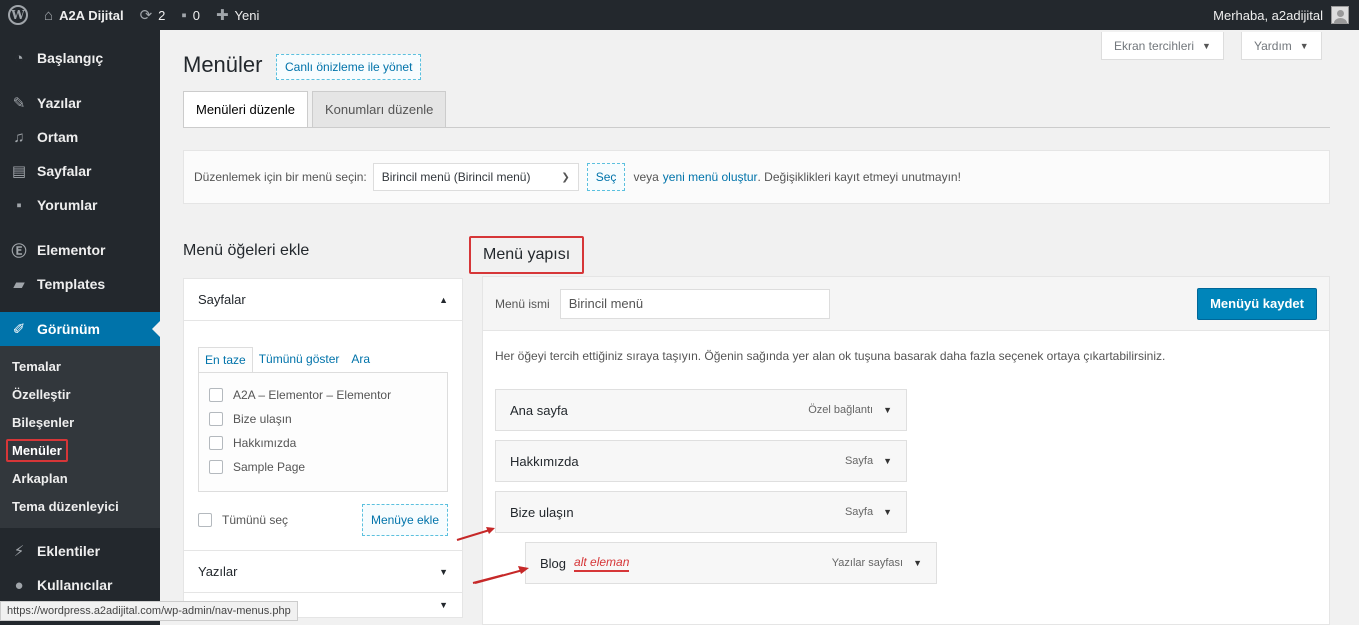 The image size is (1359, 625). Describe the element at coordinates (80, 551) in the screenshot. I see `sidebar-item-plugins: ⚡ Eklentiler` at that location.